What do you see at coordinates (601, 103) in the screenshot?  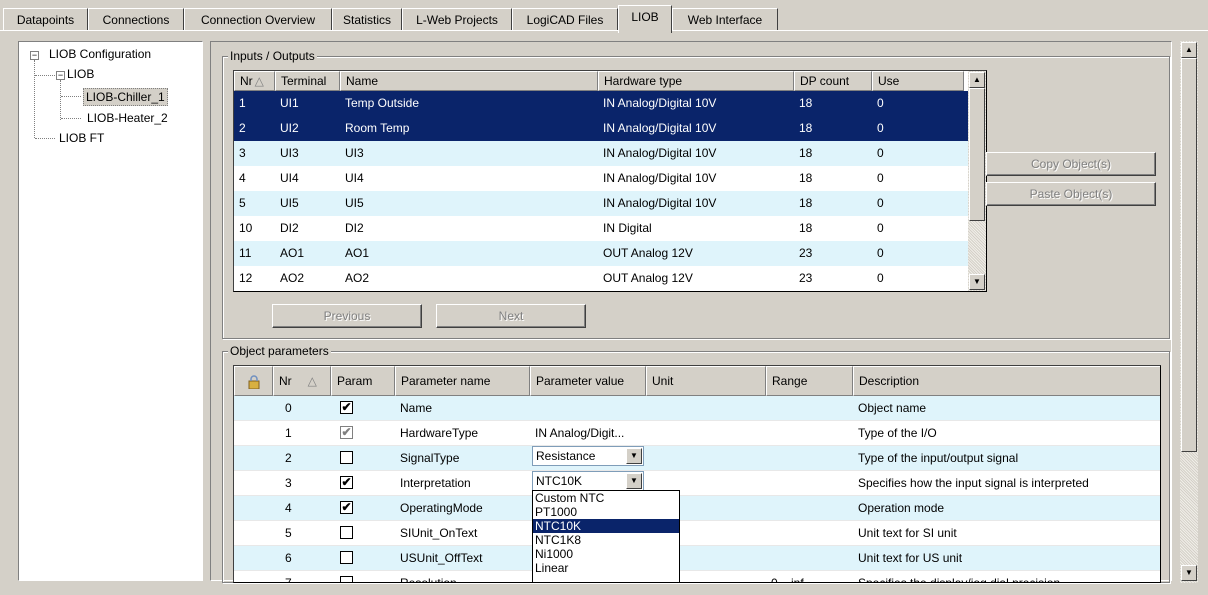 I see `table-row: 1 UI1 Temp Outside IN Analog/Digital 10V 18 0` at bounding box center [601, 103].